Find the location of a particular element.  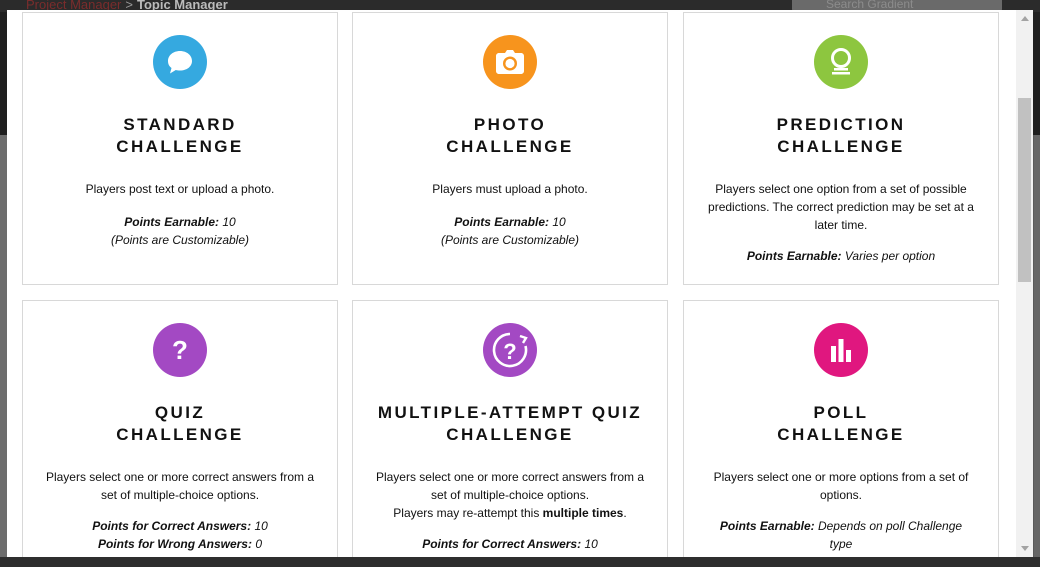

scroll-up-button is located at coordinates (1024, 18).